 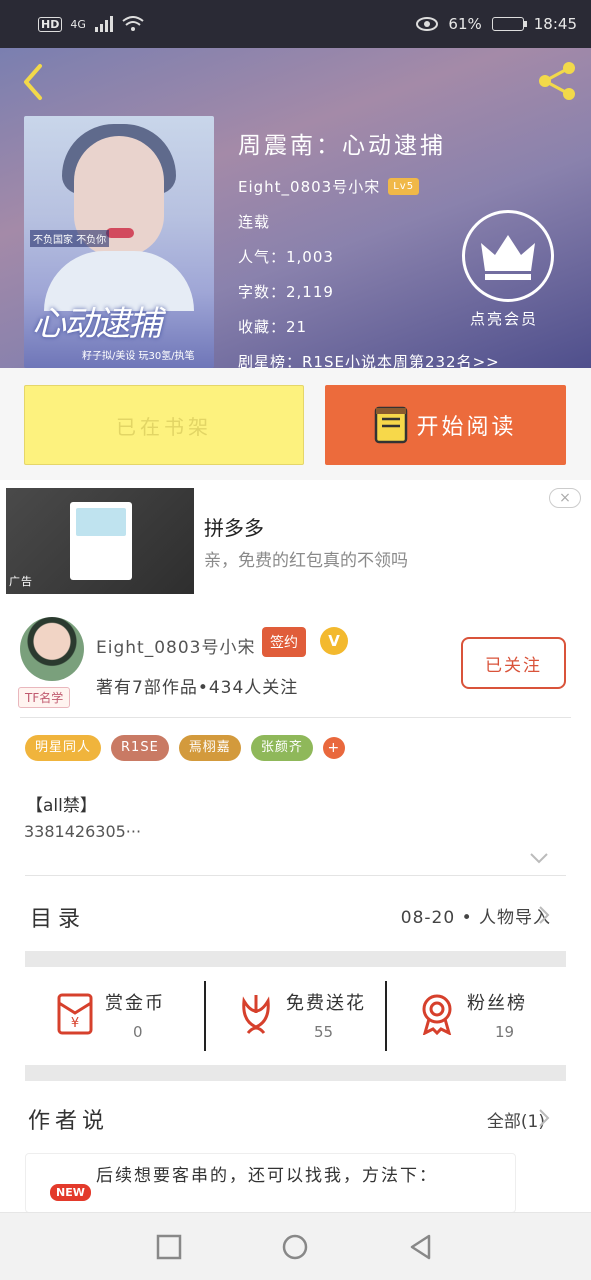 What do you see at coordinates (164, 425) in the screenshot?
I see `in-shelf-button: 已在书架` at bounding box center [164, 425].